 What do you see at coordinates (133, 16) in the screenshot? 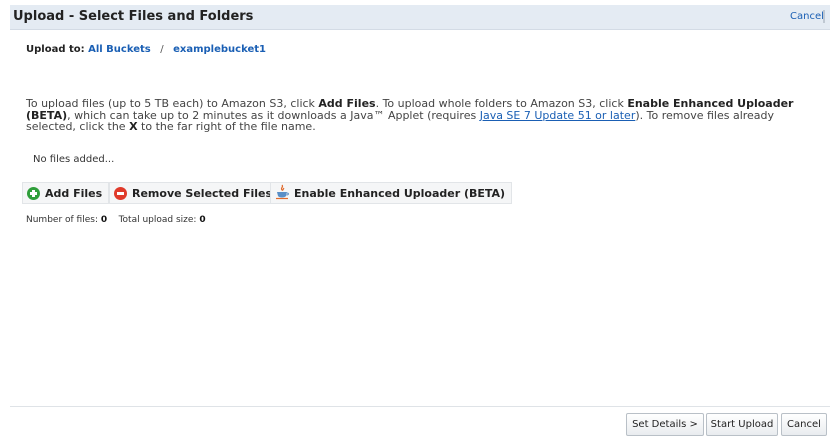
I see `dialog-title: Upload - Select Files and Folders` at bounding box center [133, 16].